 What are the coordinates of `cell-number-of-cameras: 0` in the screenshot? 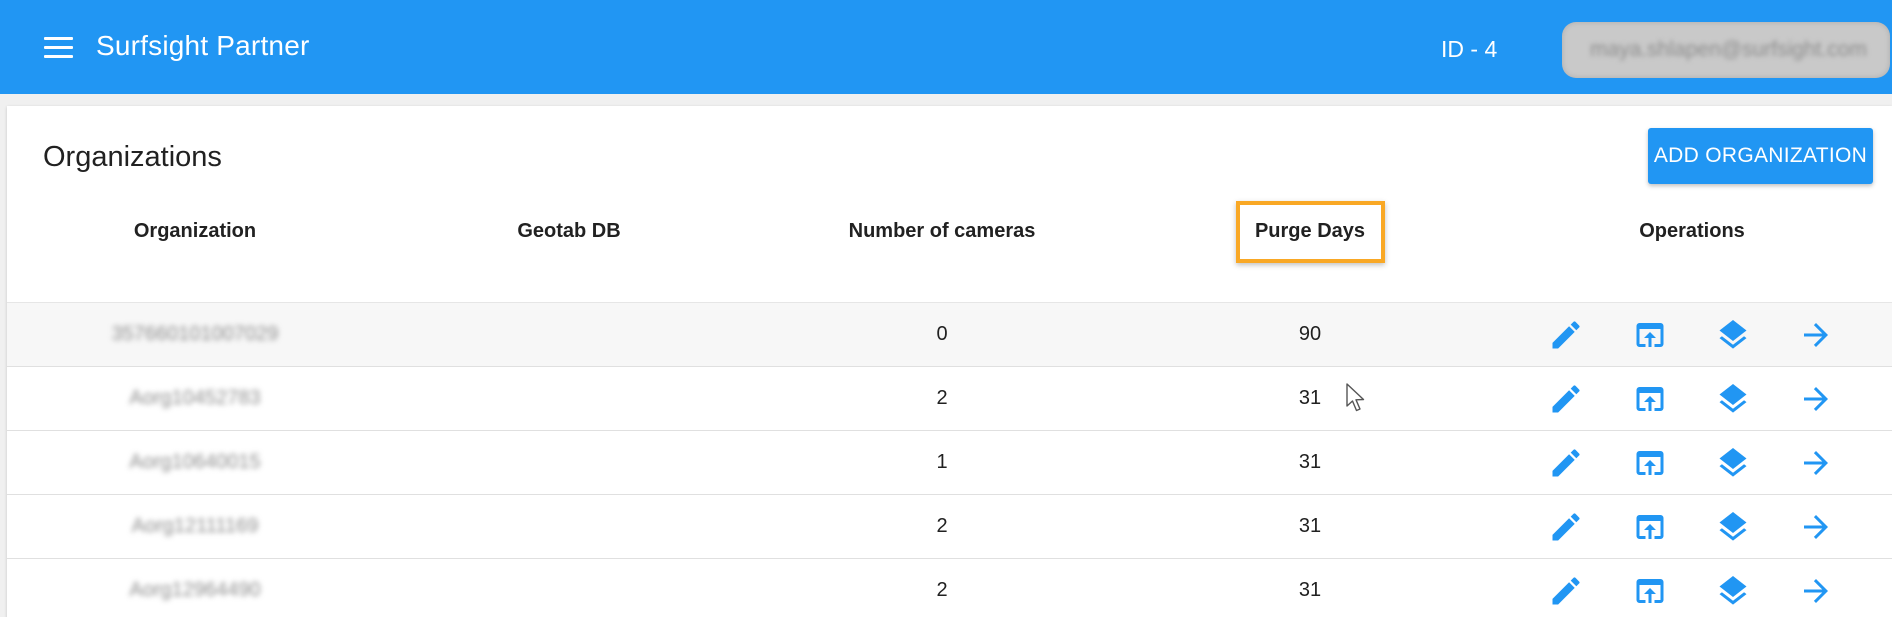 It's located at (942, 334).